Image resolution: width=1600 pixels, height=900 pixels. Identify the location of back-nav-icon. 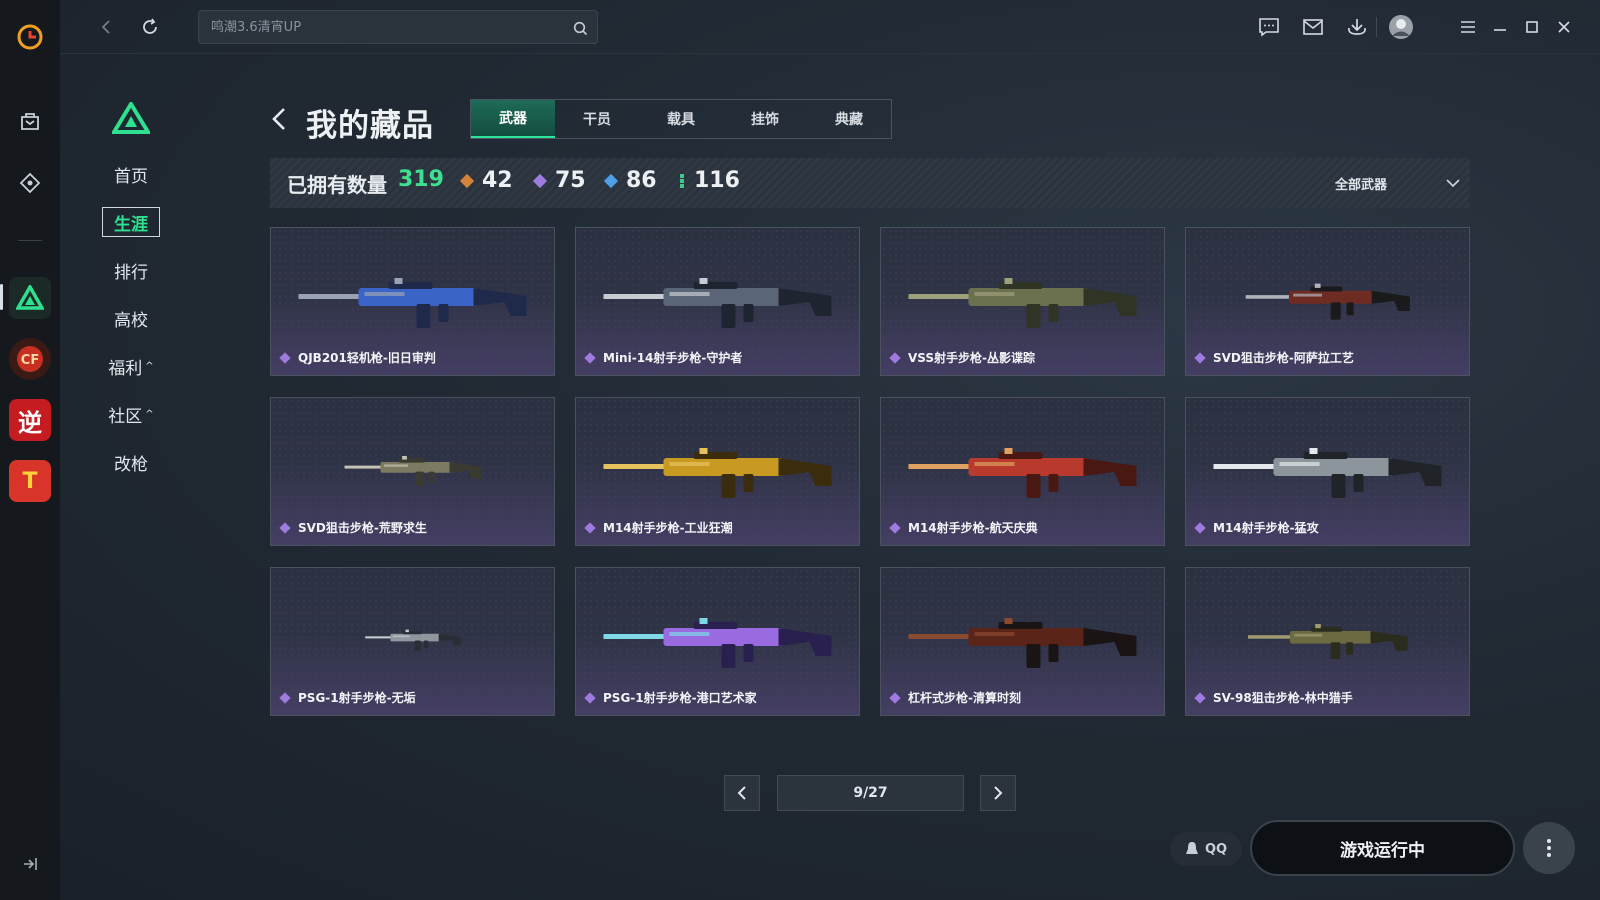
(106, 27).